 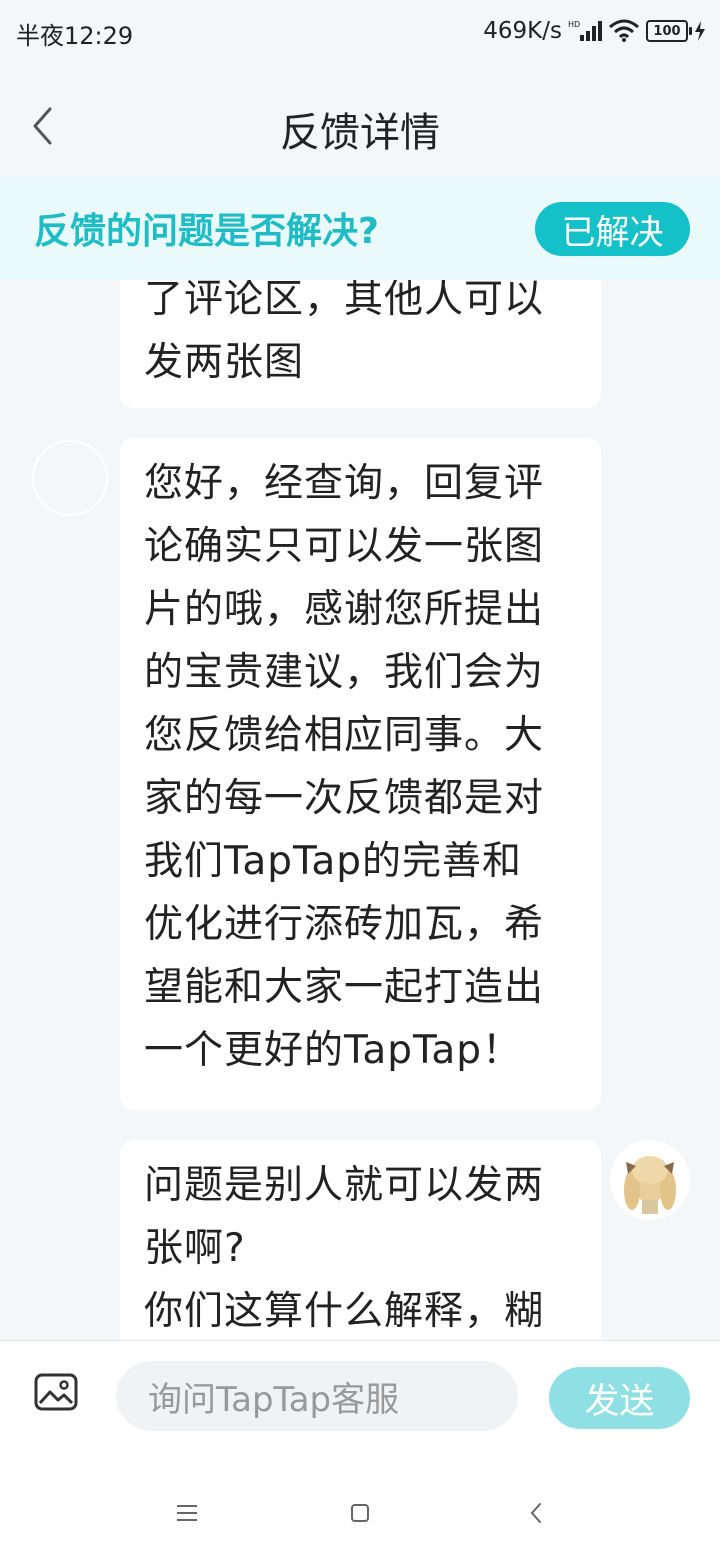 What do you see at coordinates (344, 1185) in the screenshot?
I see `message-line: 问题是别人就可以发两` at bounding box center [344, 1185].